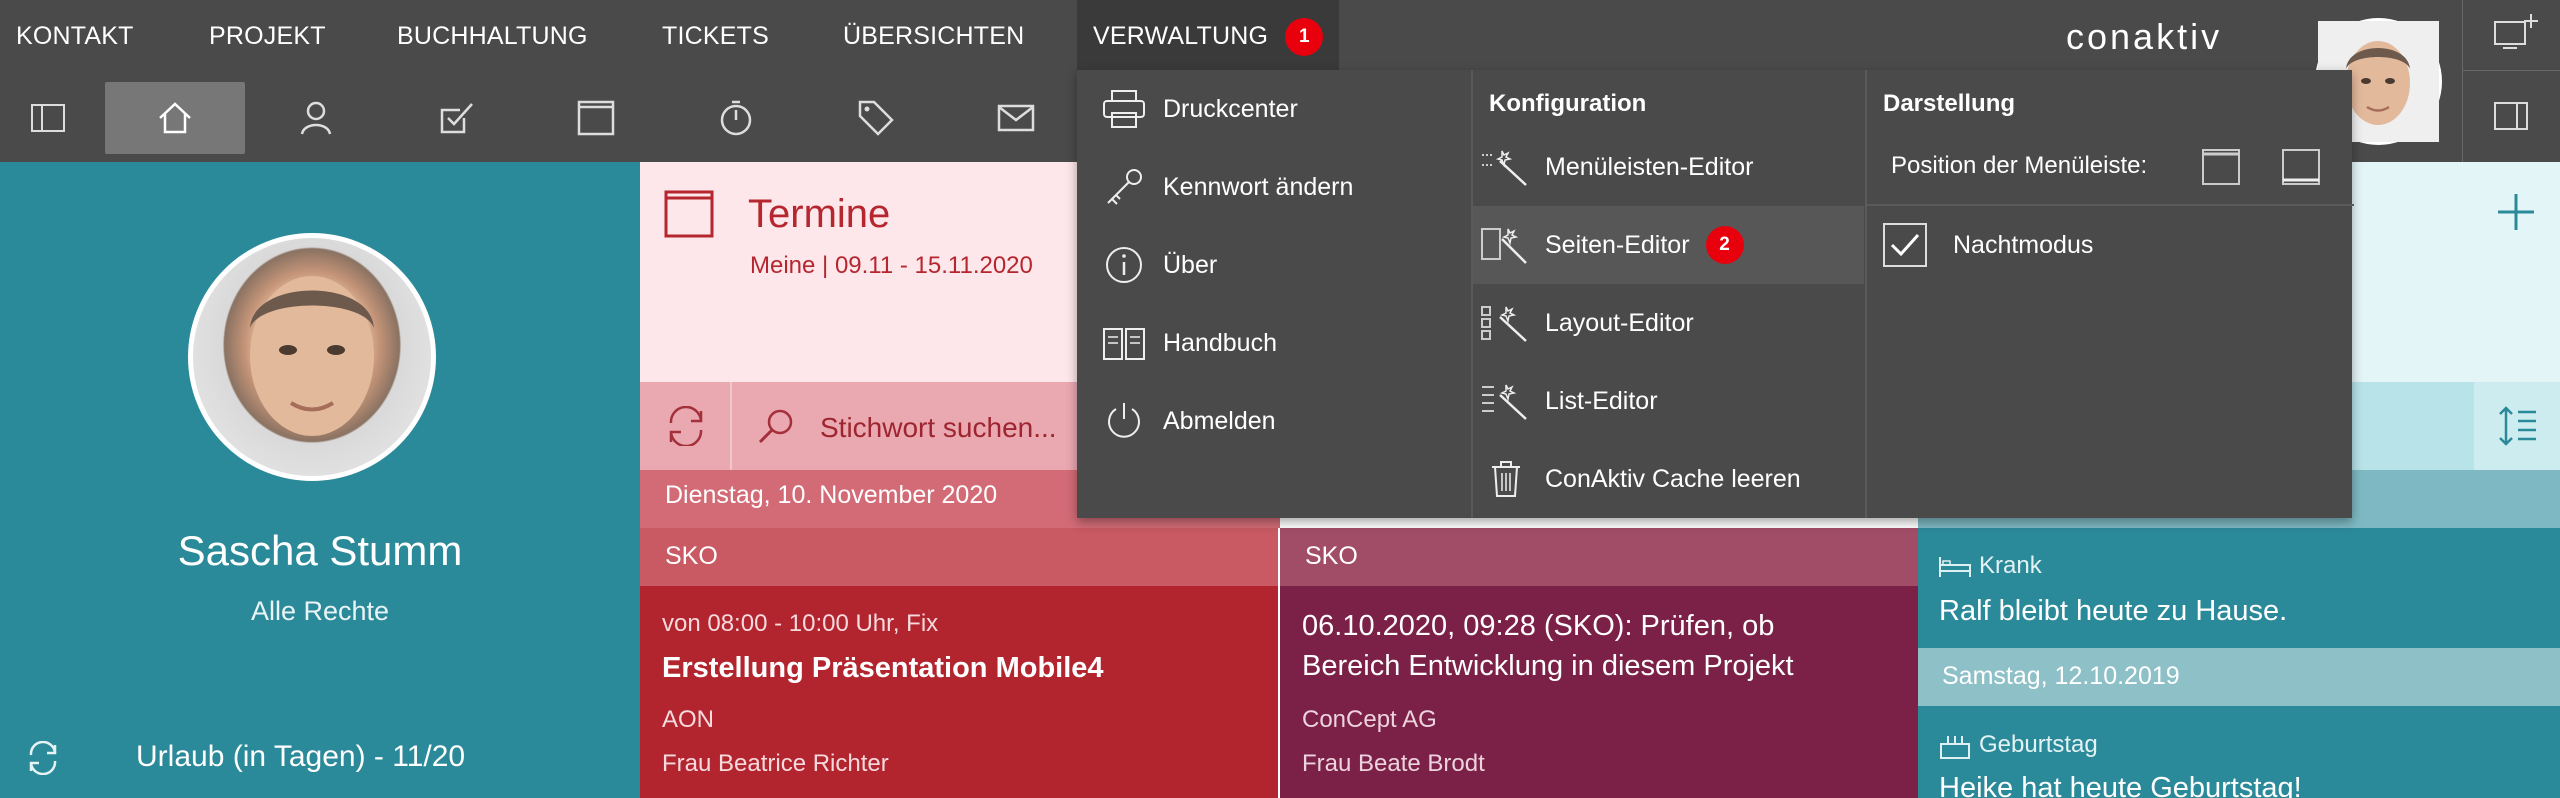  Describe the element at coordinates (2010, 565) in the screenshot. I see `absence-type: Krank` at that location.